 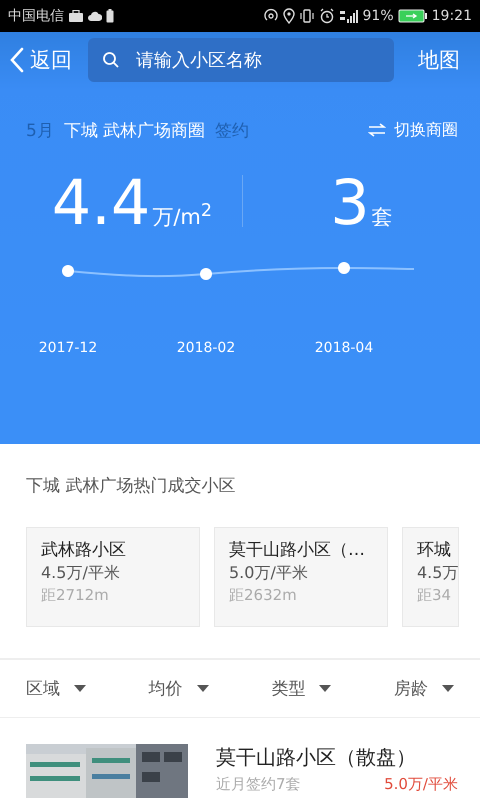 I want to click on community-distance: 距34, so click(x=434, y=595).